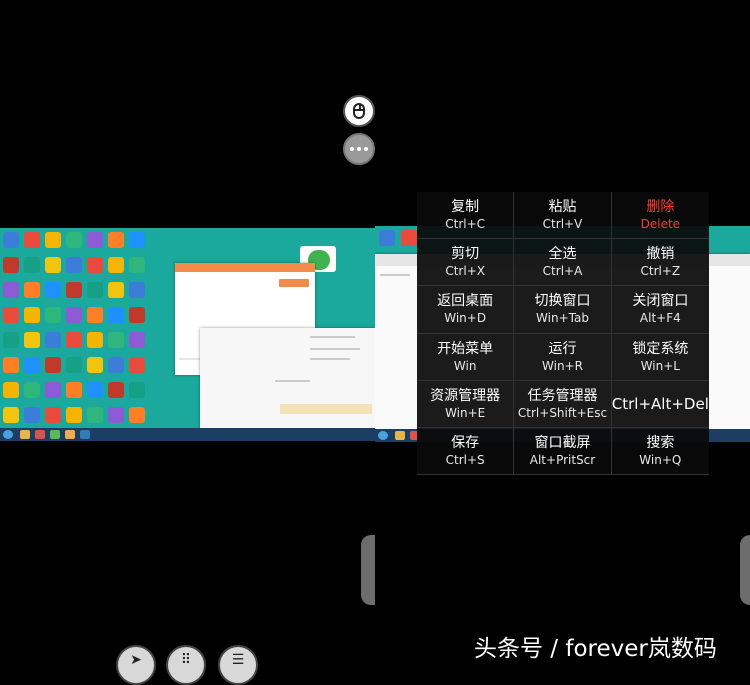  I want to click on cursor-pointer-icon: ➤, so click(136, 660).